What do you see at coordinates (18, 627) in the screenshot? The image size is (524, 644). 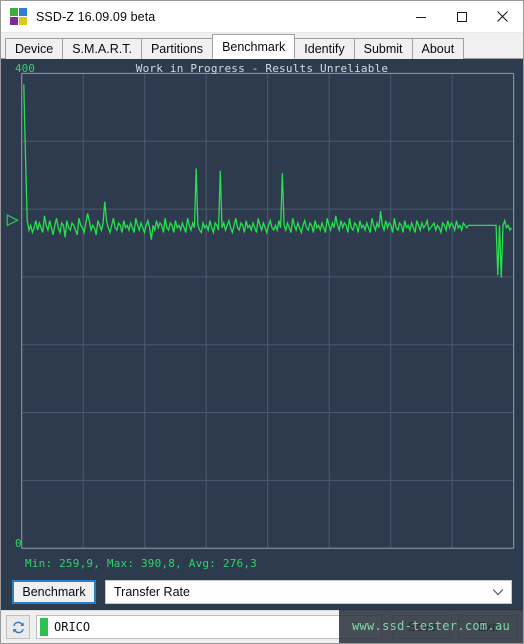 I see `refresh-icon` at bounding box center [18, 627].